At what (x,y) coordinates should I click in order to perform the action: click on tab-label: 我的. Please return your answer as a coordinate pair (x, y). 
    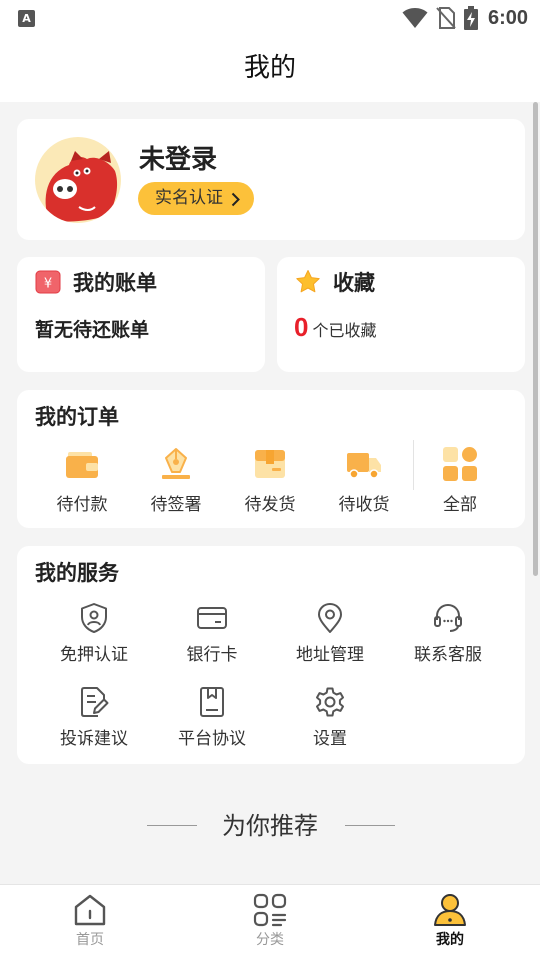
    Looking at the image, I should click on (450, 940).